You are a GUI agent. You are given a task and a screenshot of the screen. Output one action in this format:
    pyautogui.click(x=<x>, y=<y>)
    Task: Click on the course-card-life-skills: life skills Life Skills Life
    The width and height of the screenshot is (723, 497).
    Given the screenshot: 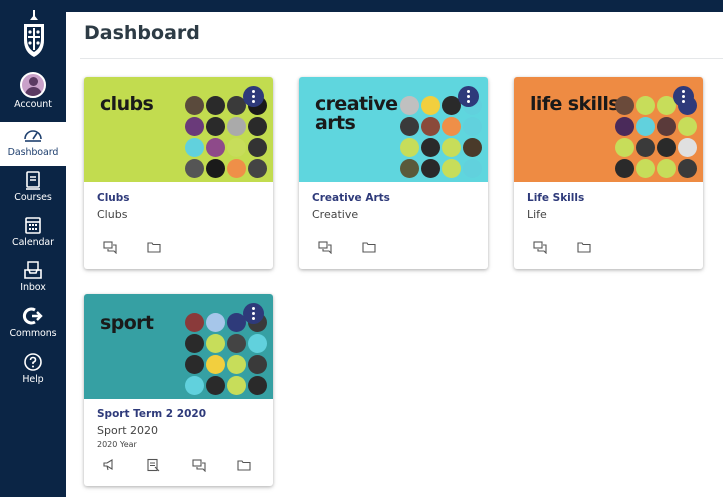 What is the action you would take?
    pyautogui.click(x=608, y=173)
    